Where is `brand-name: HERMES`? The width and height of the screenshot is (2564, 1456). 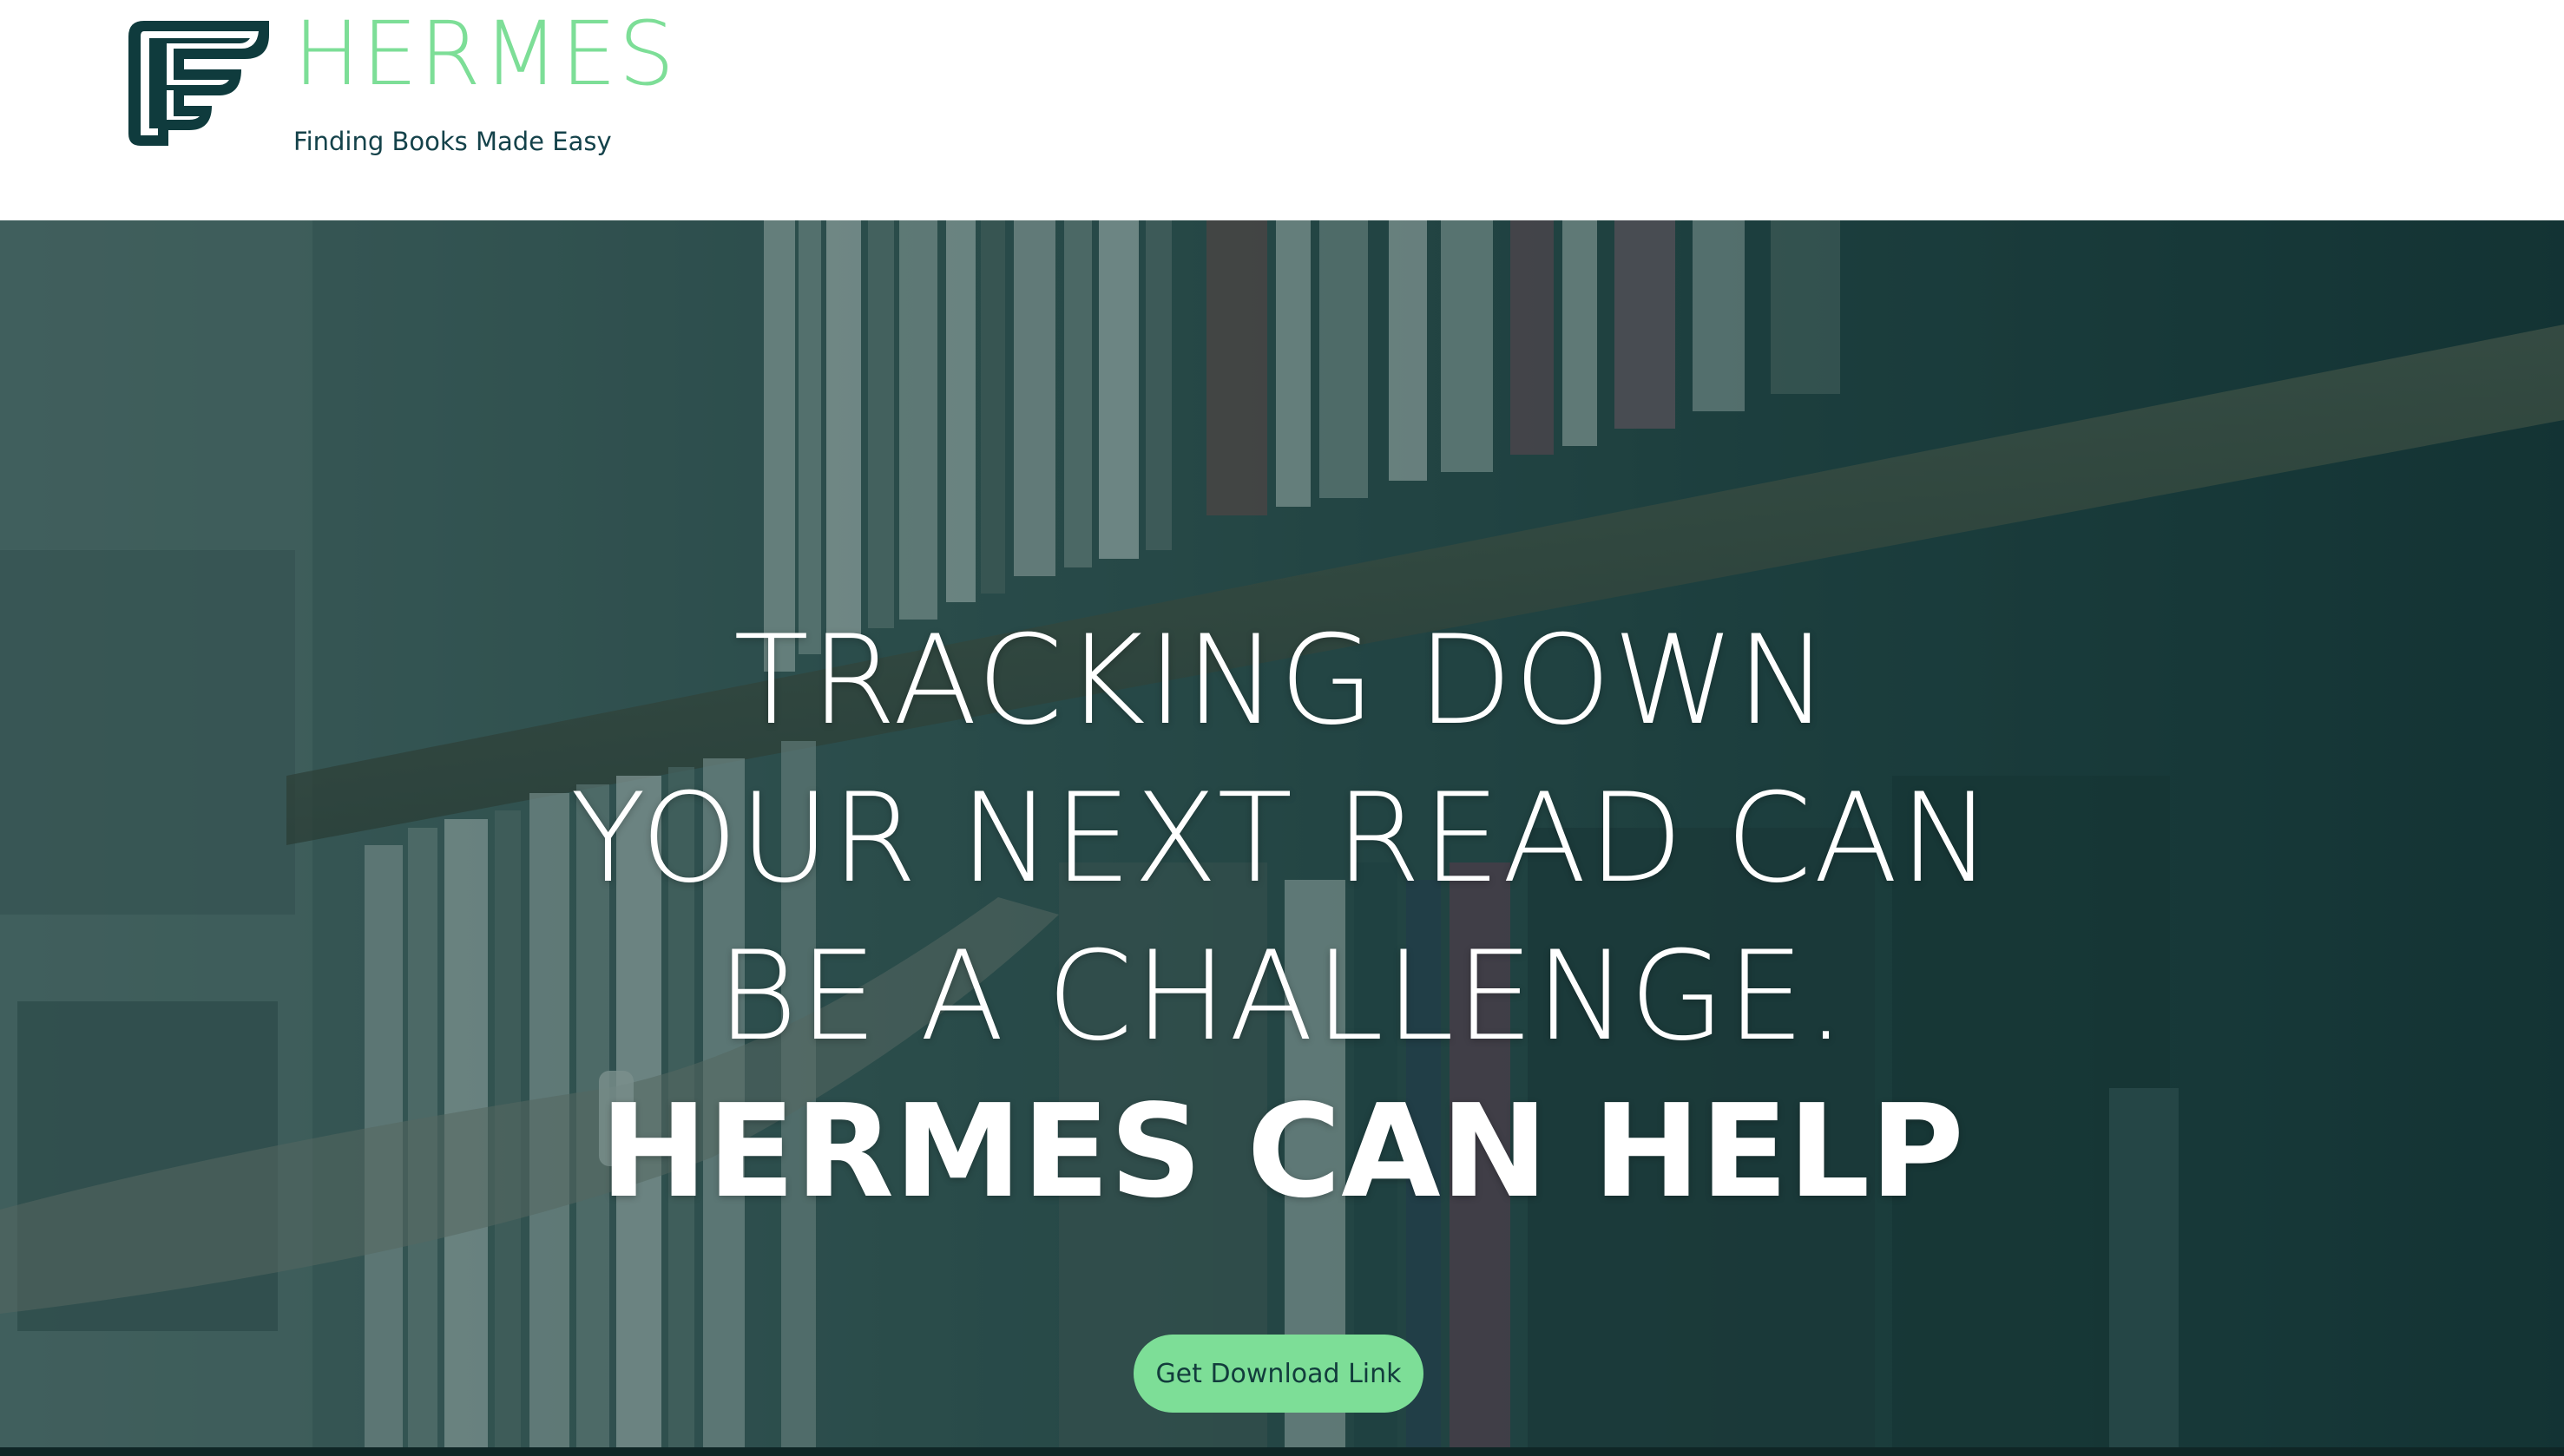
brand-name: HERMES is located at coordinates (484, 54).